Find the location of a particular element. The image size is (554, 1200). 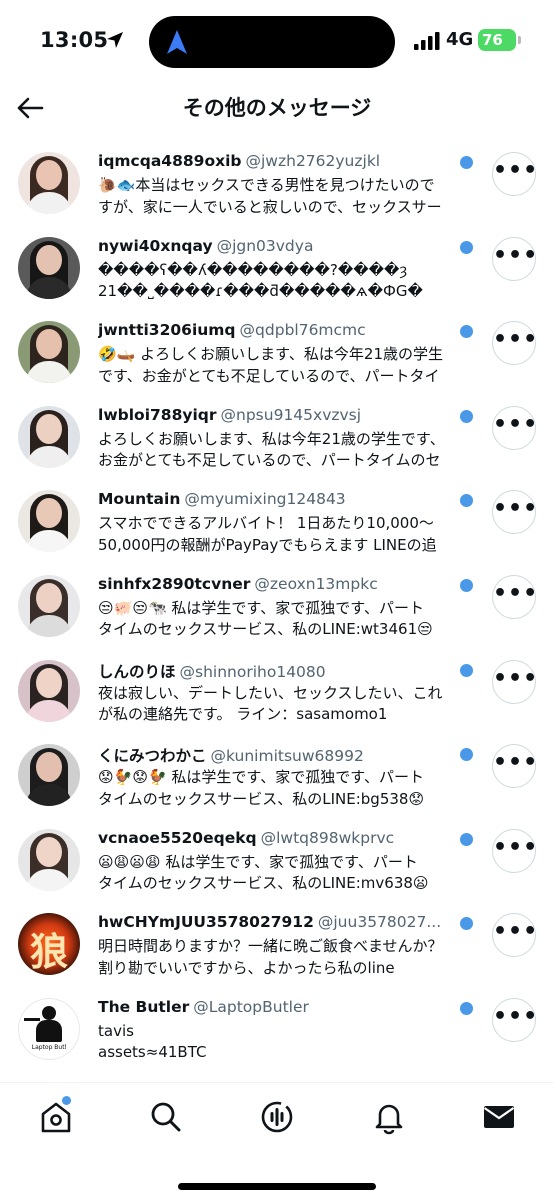

avatar: Laptop Butl is located at coordinates (49, 1028).